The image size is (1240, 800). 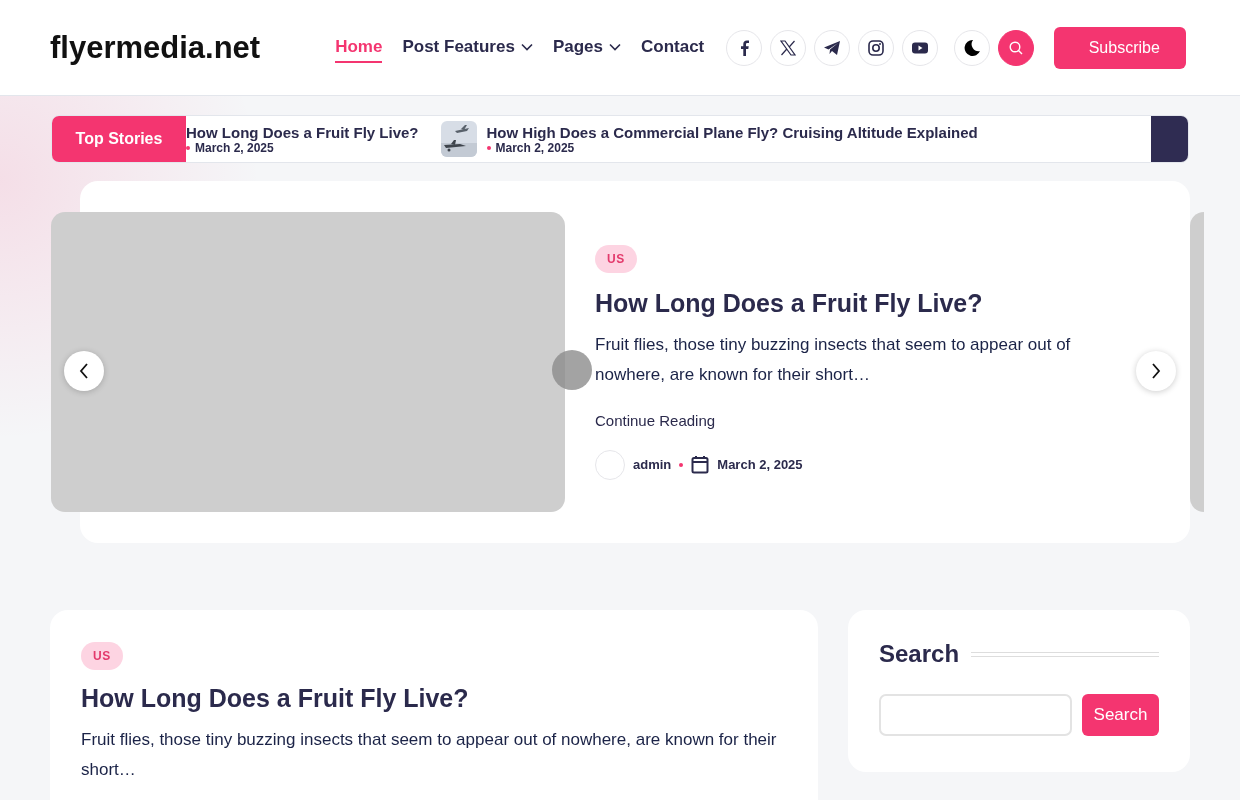 What do you see at coordinates (155, 47) in the screenshot?
I see `site-logo: flyermedia.net` at bounding box center [155, 47].